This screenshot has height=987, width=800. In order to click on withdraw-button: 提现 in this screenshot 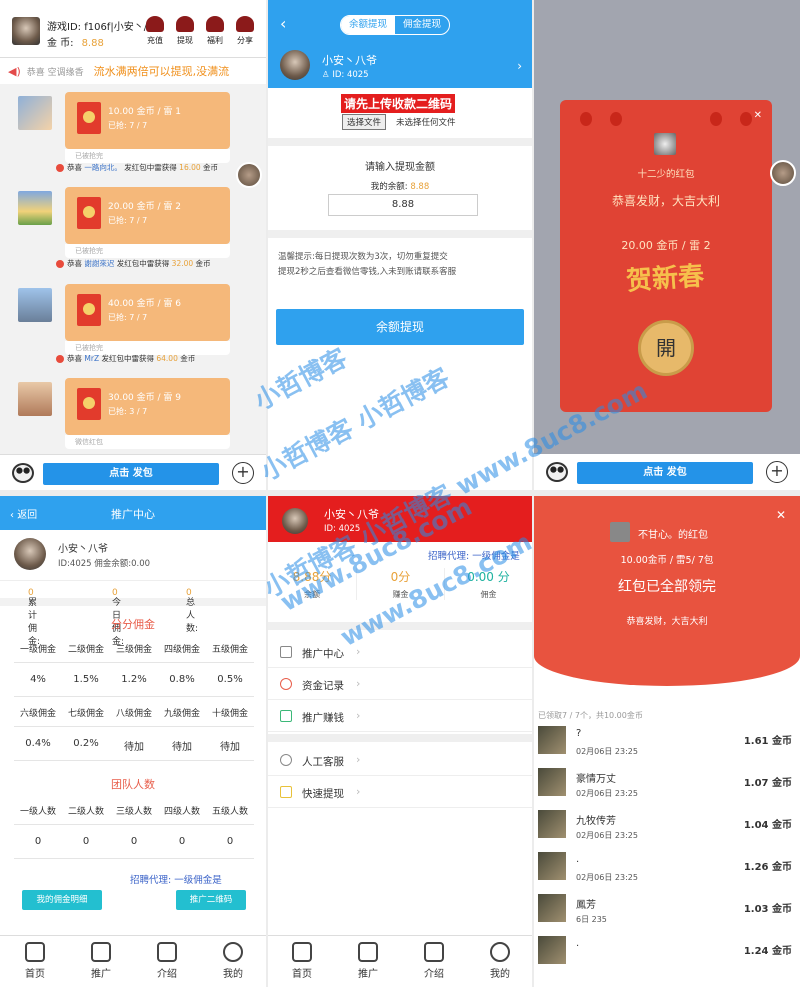, I will do `click(185, 31)`.